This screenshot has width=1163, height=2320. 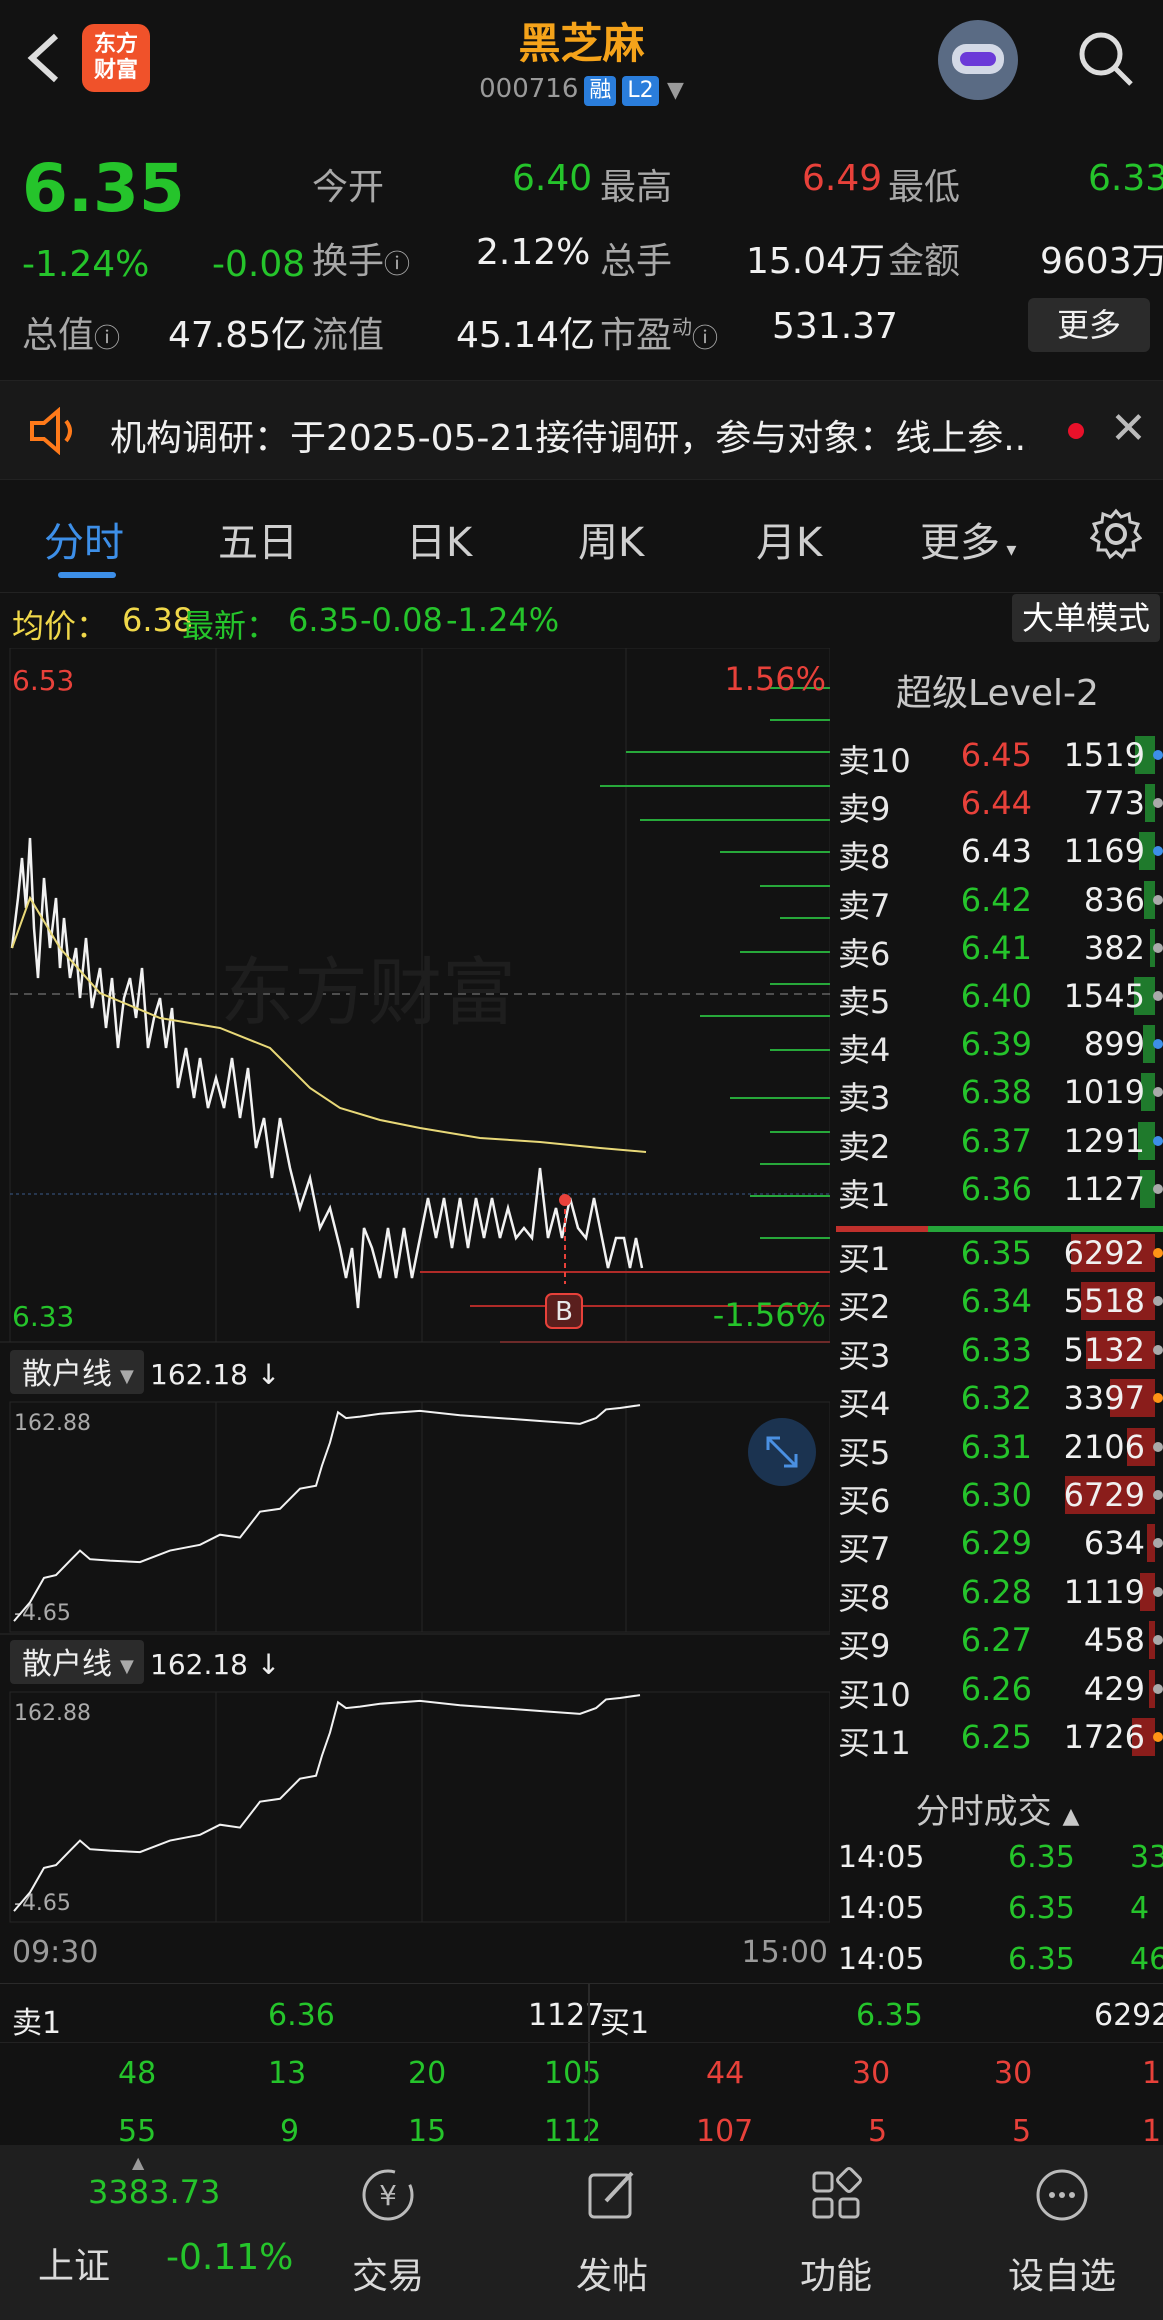 What do you see at coordinates (1114, 899) in the screenshot?
I see `ask-volume: 836` at bounding box center [1114, 899].